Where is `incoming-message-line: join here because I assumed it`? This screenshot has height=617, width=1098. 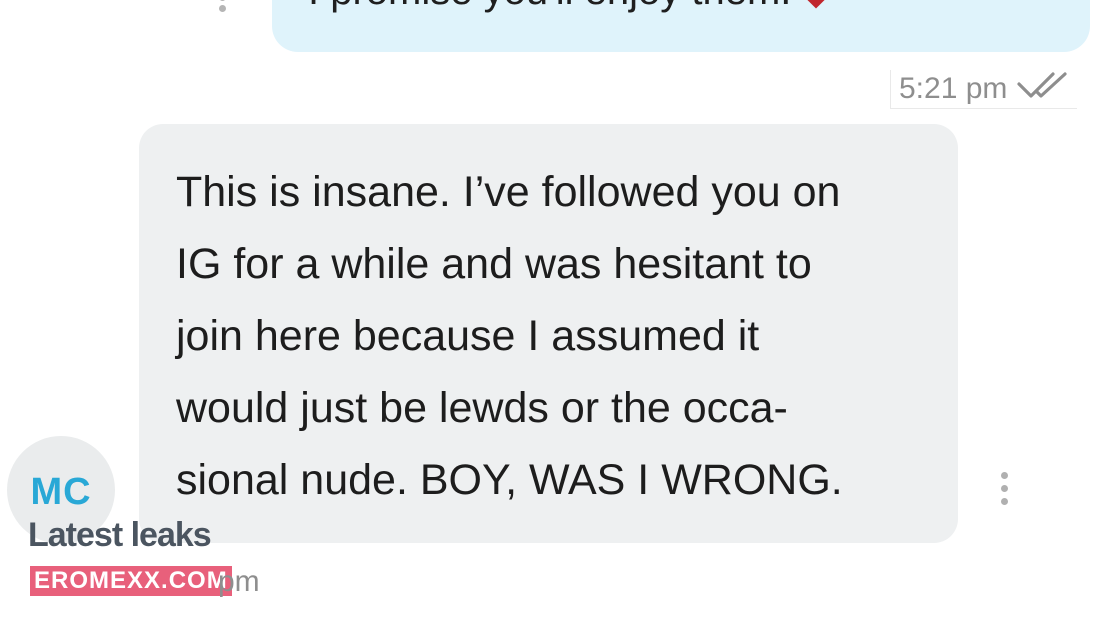 incoming-message-line: join here because I assumed it is located at coordinates (468, 336).